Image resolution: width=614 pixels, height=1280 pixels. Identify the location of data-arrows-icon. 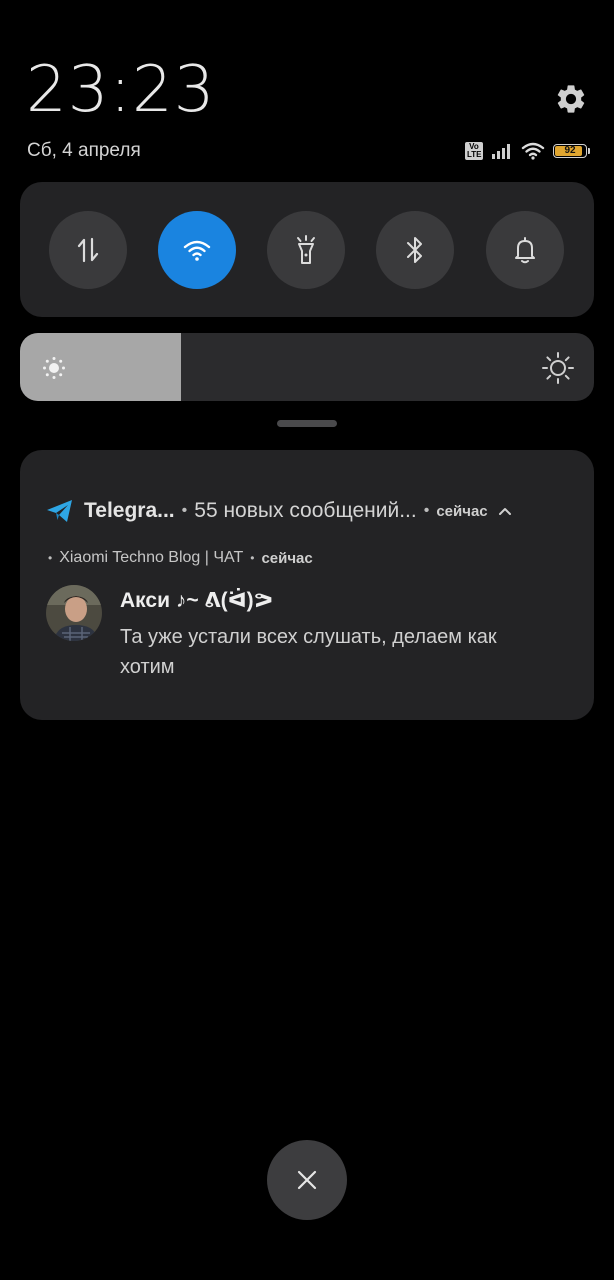
(88, 250).